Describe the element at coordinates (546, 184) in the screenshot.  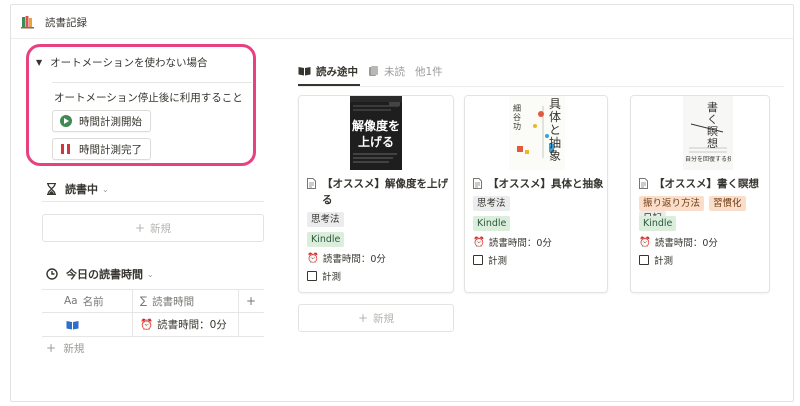
I see `card-title-text: 【オススメ】具体と抽象` at that location.